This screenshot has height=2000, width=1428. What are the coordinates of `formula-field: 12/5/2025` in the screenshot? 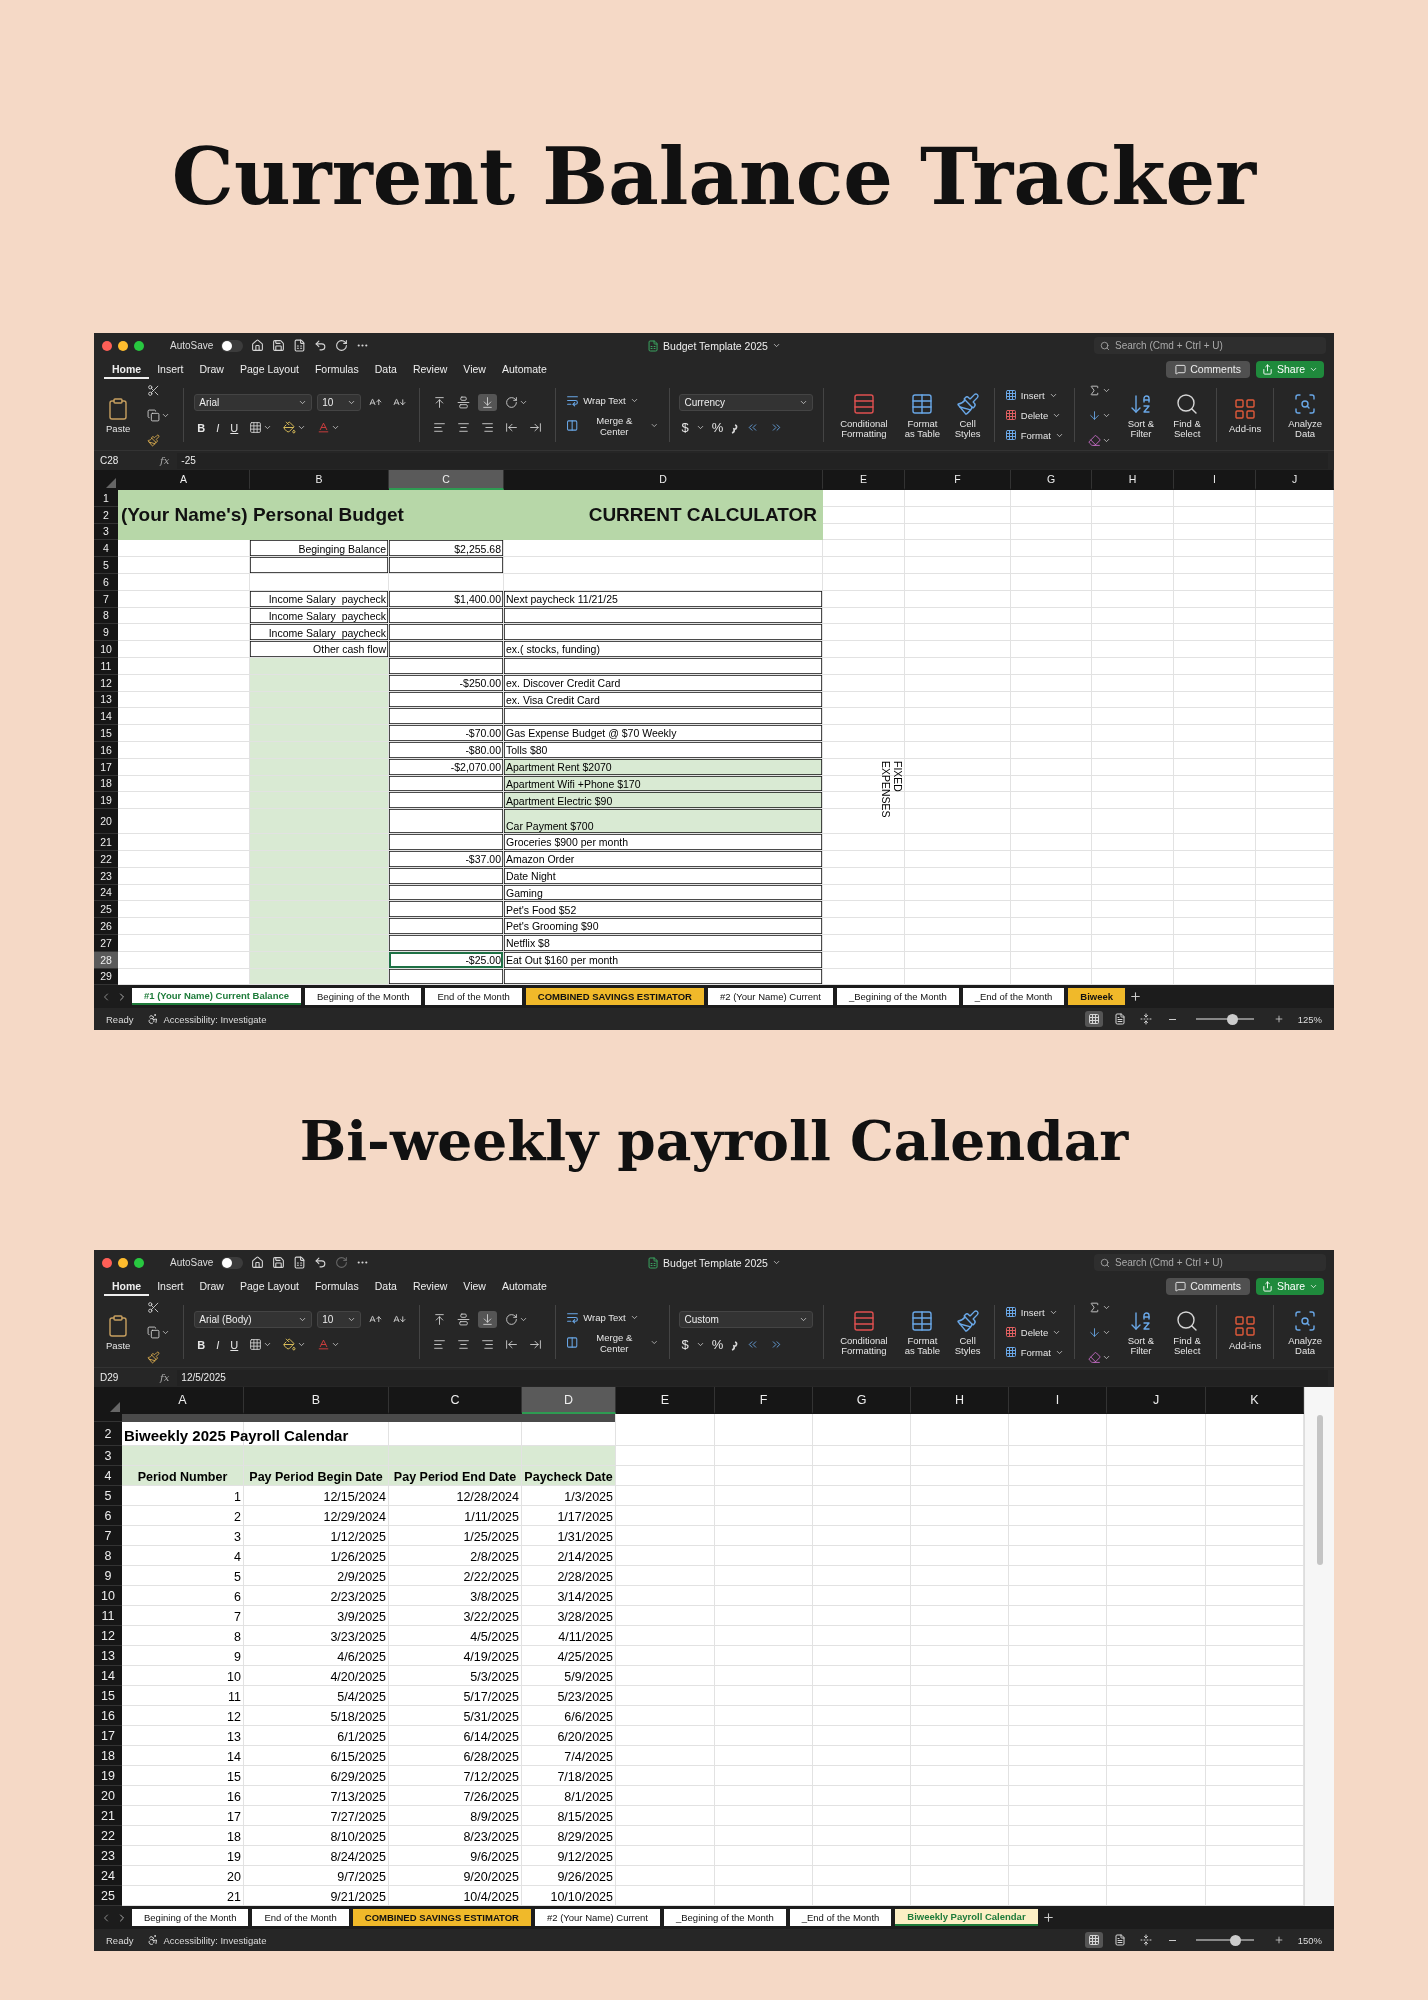 It's located at (752, 1377).